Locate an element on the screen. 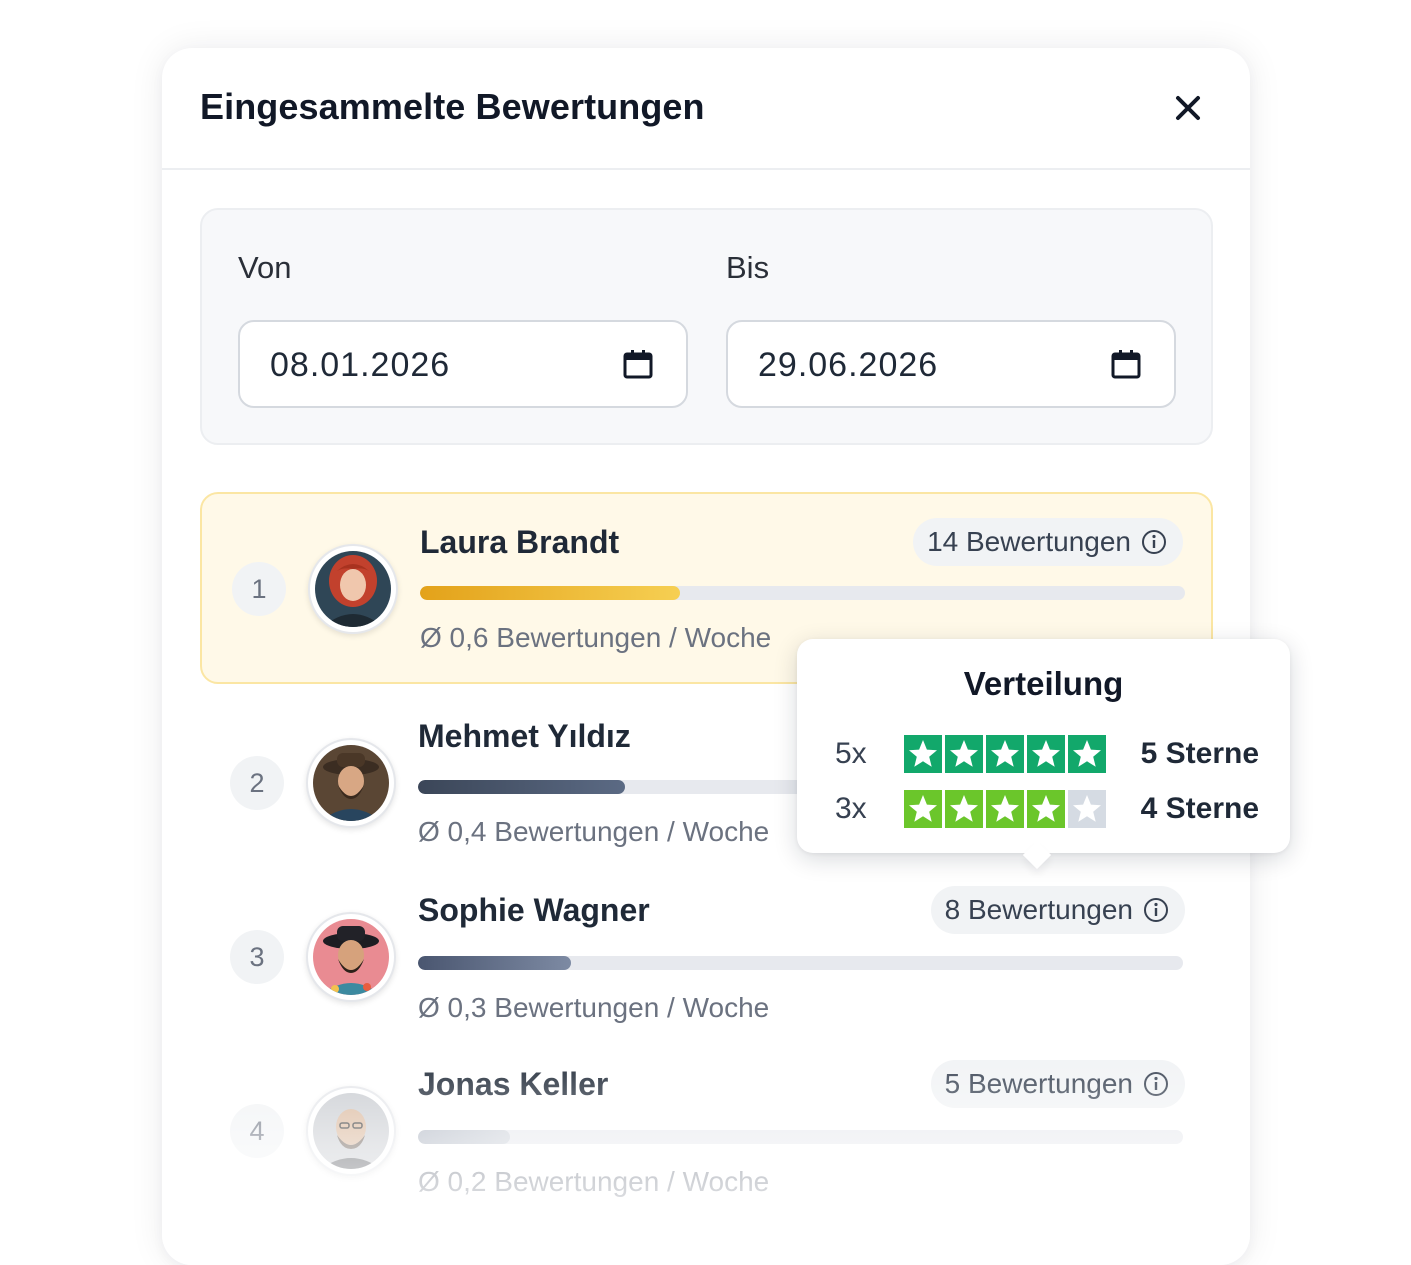 The image size is (1411, 1265). review-count: 14 Bewertungen is located at coordinates (1029, 541).